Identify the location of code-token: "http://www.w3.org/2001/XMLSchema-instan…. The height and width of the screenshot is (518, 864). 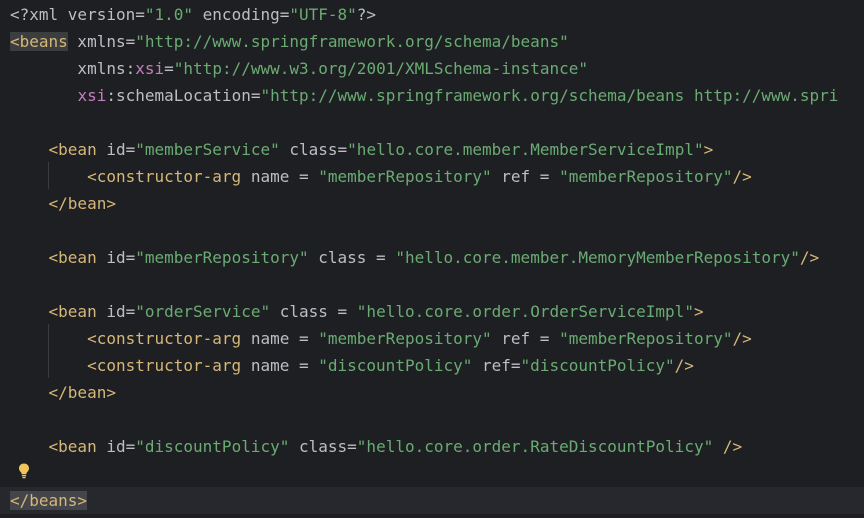
(380, 68).